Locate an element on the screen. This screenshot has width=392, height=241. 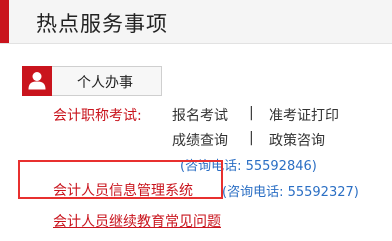
section-label: 个人办事 is located at coordinates (105, 83).